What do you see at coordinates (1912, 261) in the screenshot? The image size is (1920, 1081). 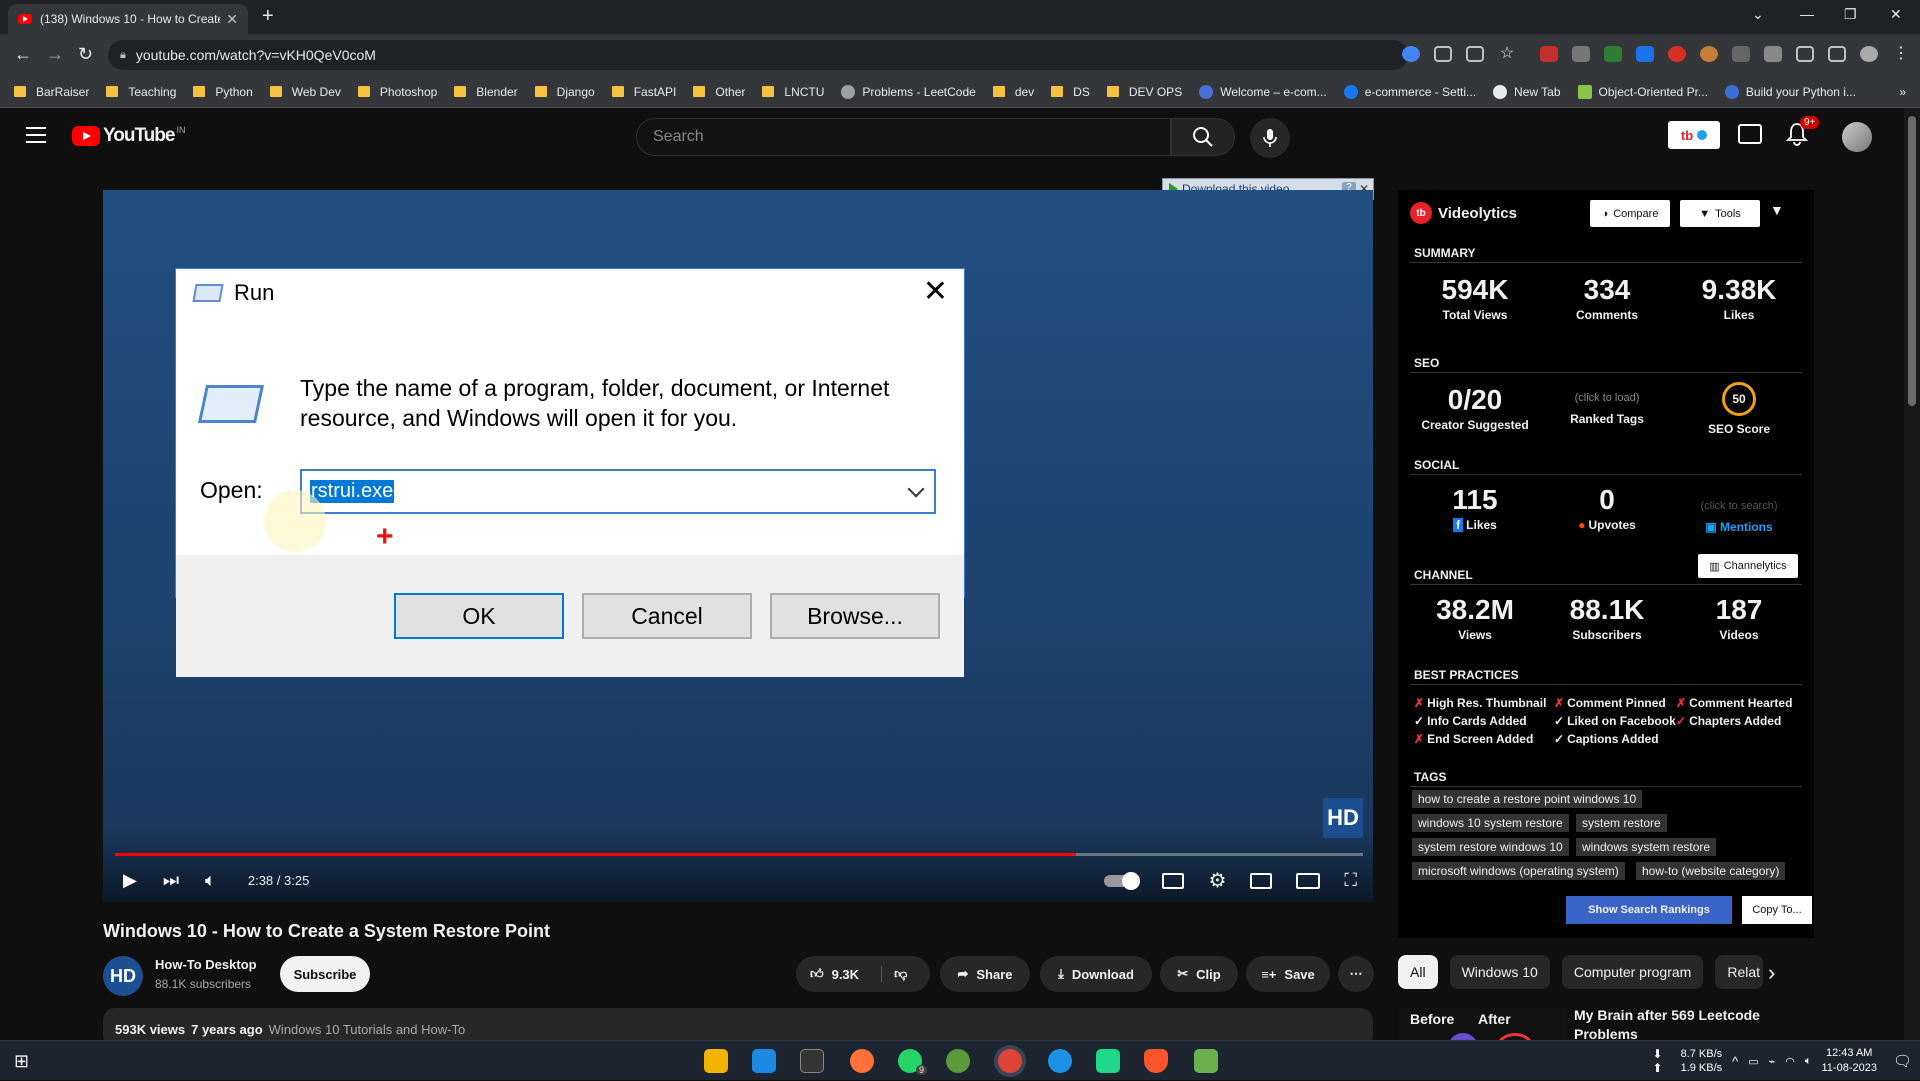 I see `scrollbar-thumb` at bounding box center [1912, 261].